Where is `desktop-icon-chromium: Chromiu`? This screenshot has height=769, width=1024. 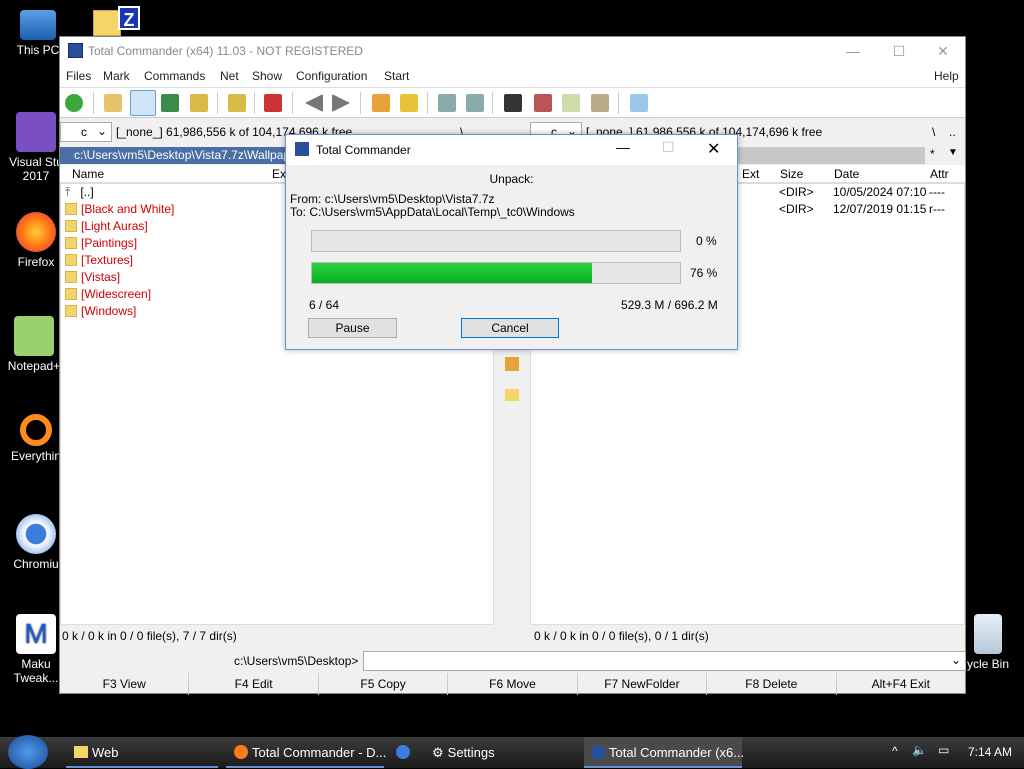 desktop-icon-chromium: Chromiu is located at coordinates (36, 542).